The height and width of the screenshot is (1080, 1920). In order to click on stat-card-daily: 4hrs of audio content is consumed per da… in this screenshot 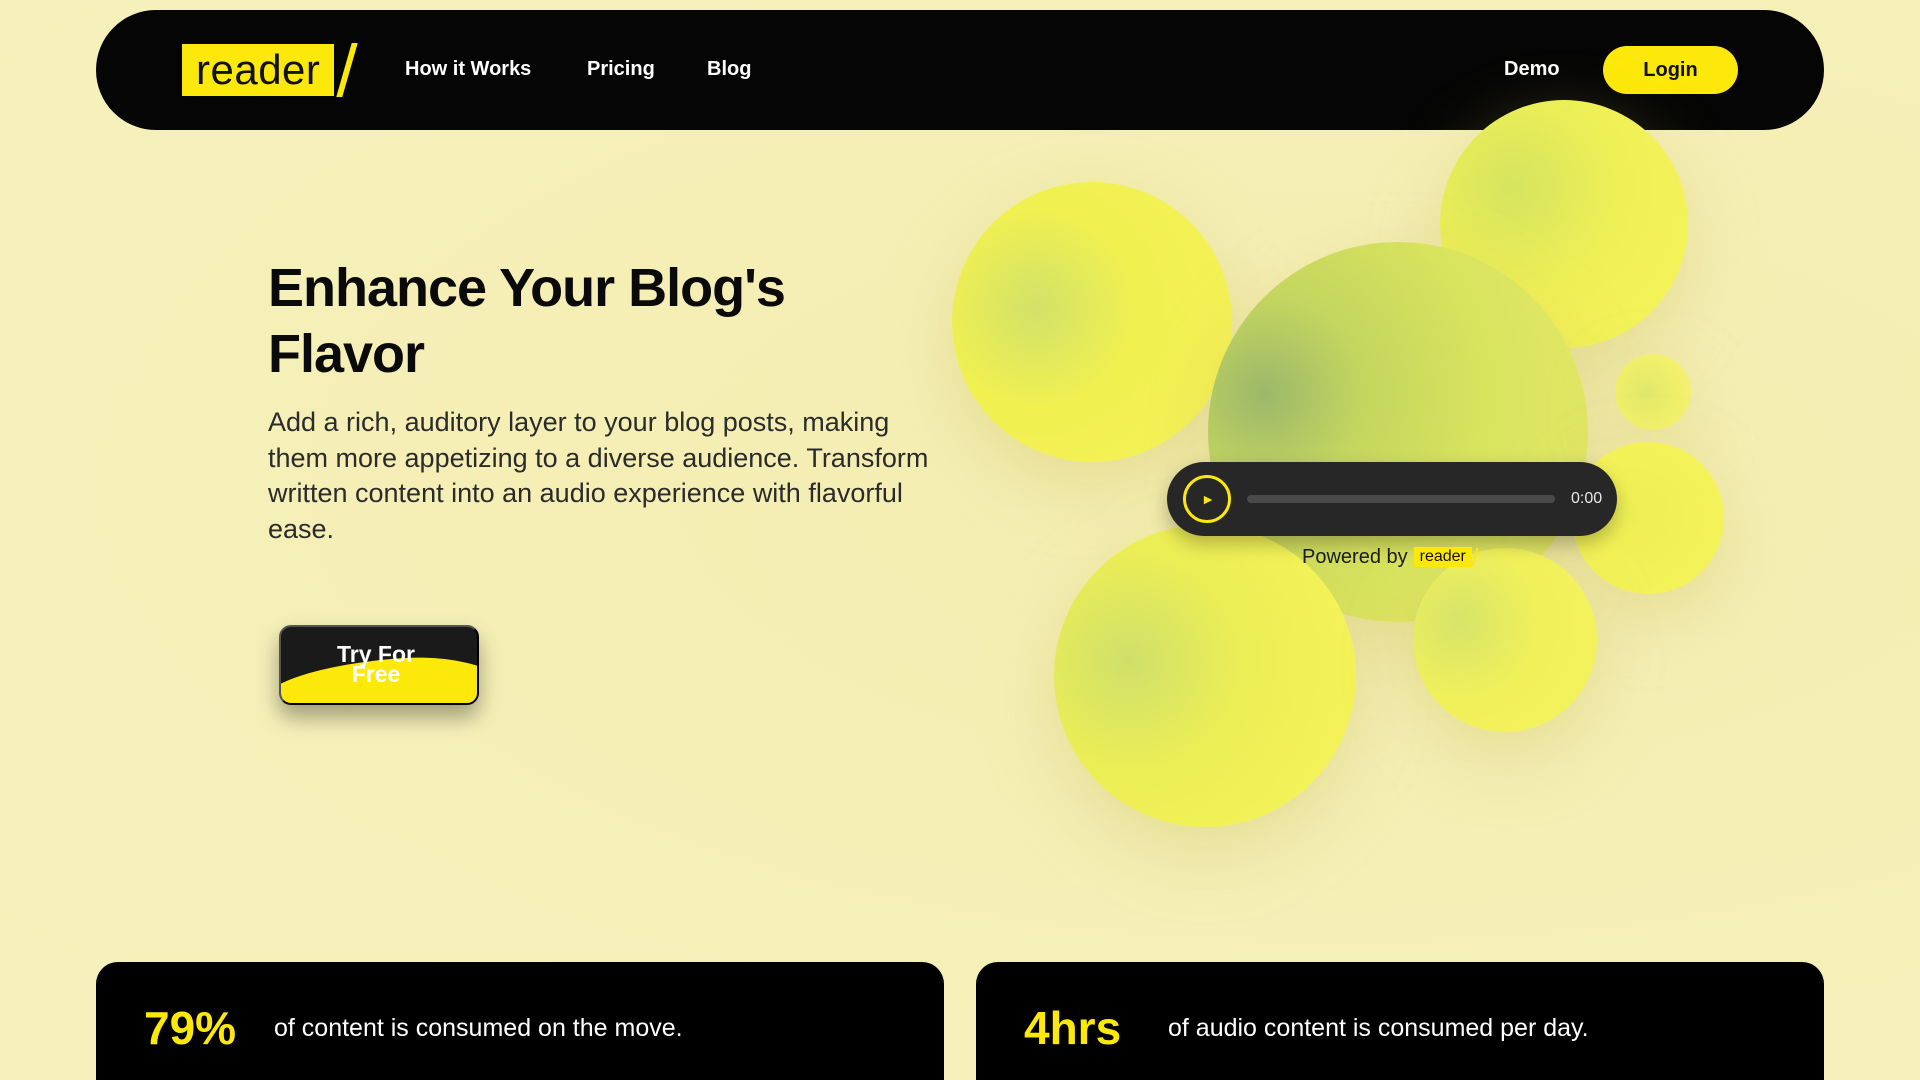, I will do `click(1400, 1021)`.